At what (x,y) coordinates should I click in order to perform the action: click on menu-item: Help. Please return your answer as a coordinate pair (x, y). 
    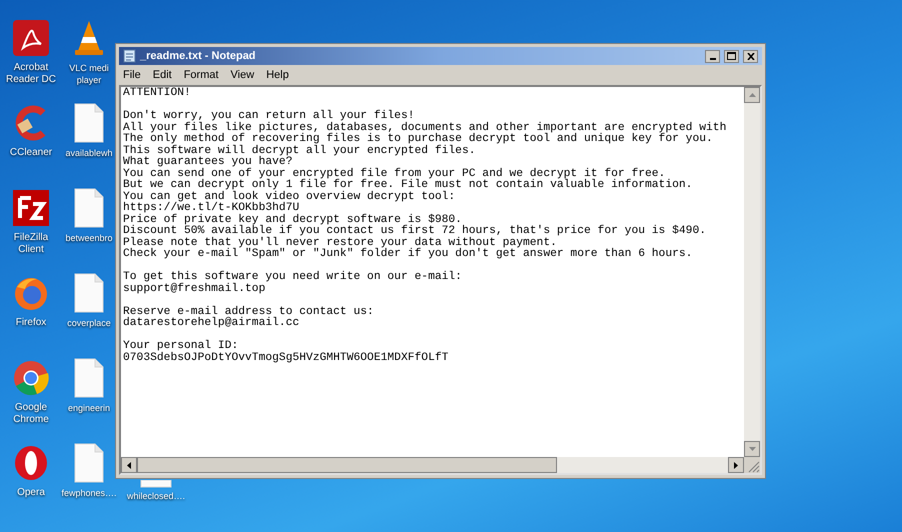
    Looking at the image, I should click on (277, 75).